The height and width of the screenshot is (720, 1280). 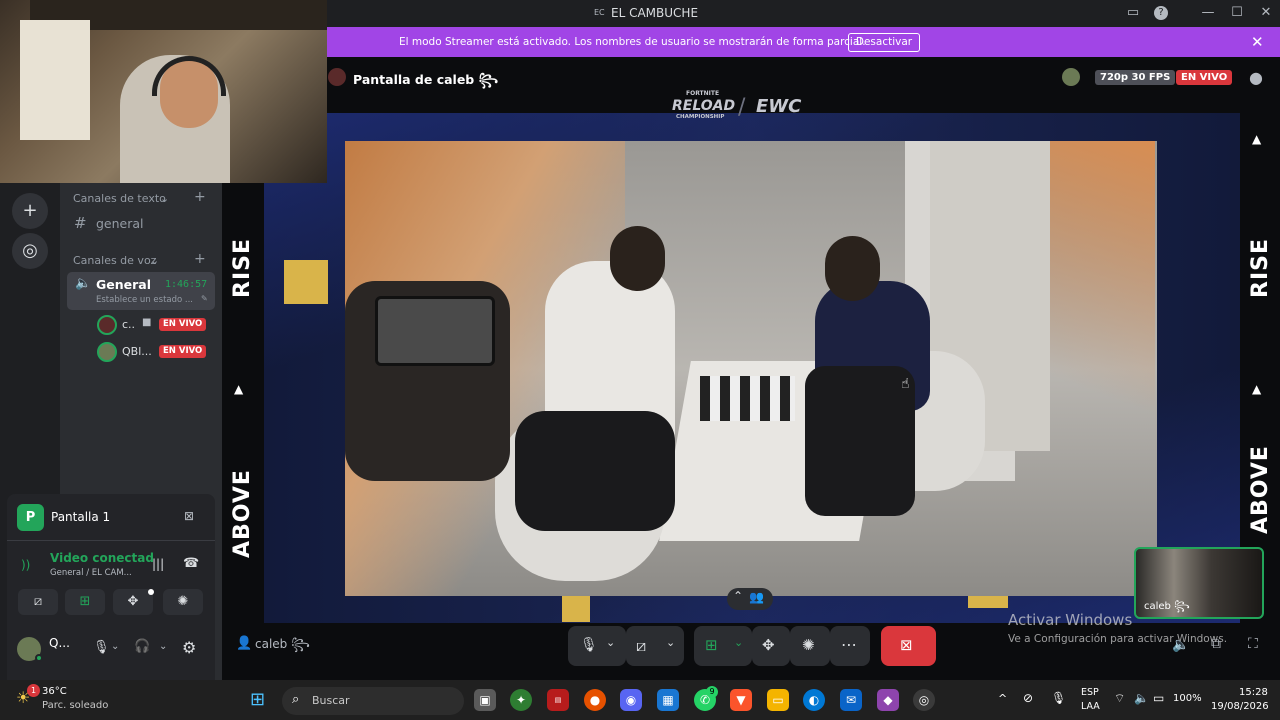 I want to click on headphones-icon: 🎧, so click(x=142, y=646).